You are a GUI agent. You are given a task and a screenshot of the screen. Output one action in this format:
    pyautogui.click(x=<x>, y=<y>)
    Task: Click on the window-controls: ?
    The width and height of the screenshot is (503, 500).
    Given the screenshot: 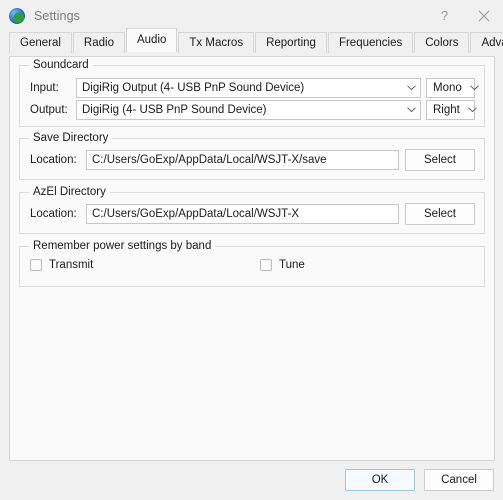 What is the action you would take?
    pyautogui.click(x=464, y=15)
    